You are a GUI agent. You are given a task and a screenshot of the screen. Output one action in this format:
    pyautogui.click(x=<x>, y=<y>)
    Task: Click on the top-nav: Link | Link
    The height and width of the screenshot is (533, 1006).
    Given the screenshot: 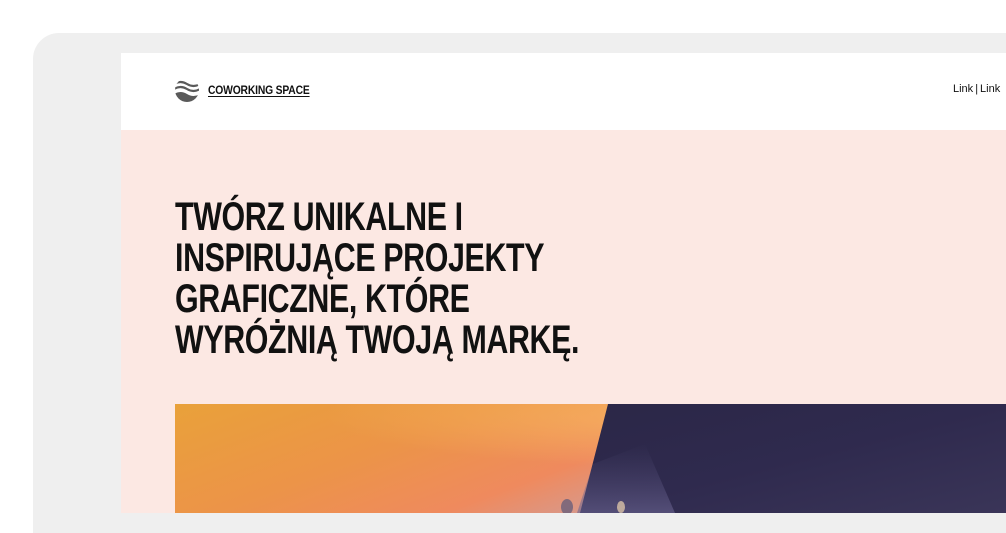 What is the action you would take?
    pyautogui.click(x=976, y=89)
    